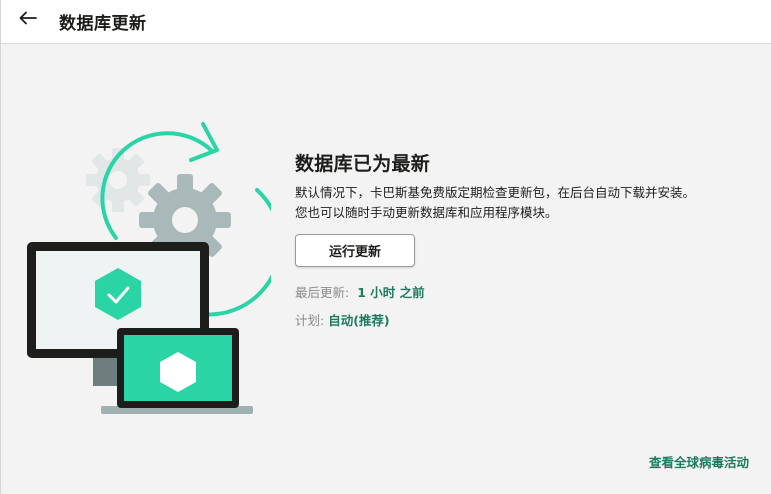  Describe the element at coordinates (177, 371) in the screenshot. I see `laptop-icon` at that location.